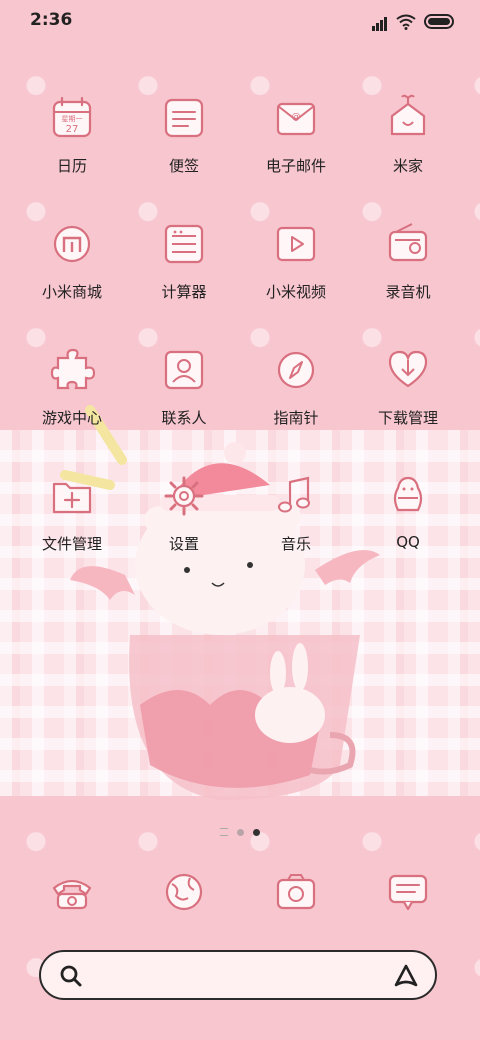 The height and width of the screenshot is (1040, 480). Describe the element at coordinates (240, 21) in the screenshot. I see `status-bar: 2:36` at that location.